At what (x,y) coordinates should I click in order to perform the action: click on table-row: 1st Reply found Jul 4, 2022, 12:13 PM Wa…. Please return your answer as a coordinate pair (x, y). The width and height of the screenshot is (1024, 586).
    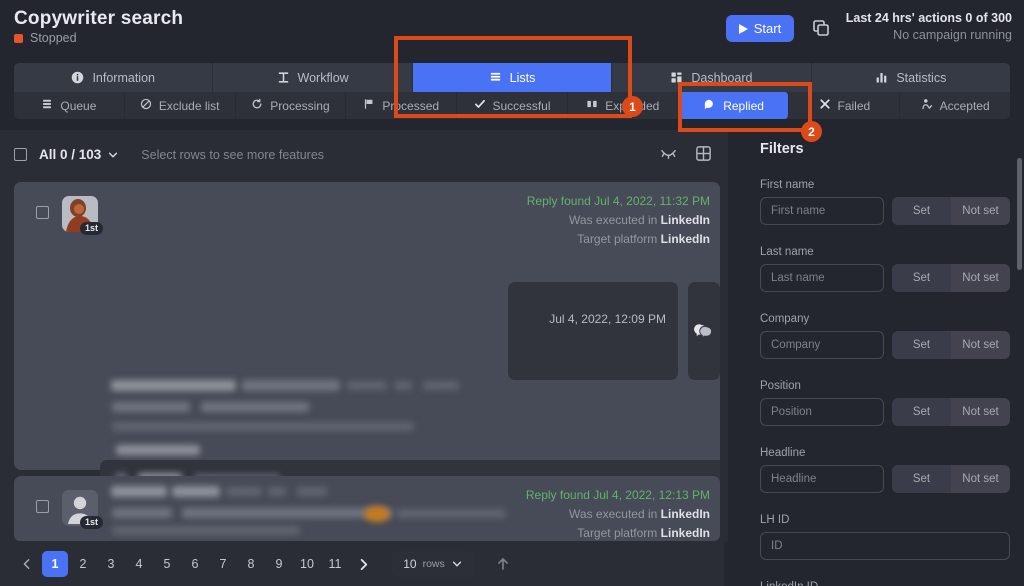
    Looking at the image, I should click on (367, 508).